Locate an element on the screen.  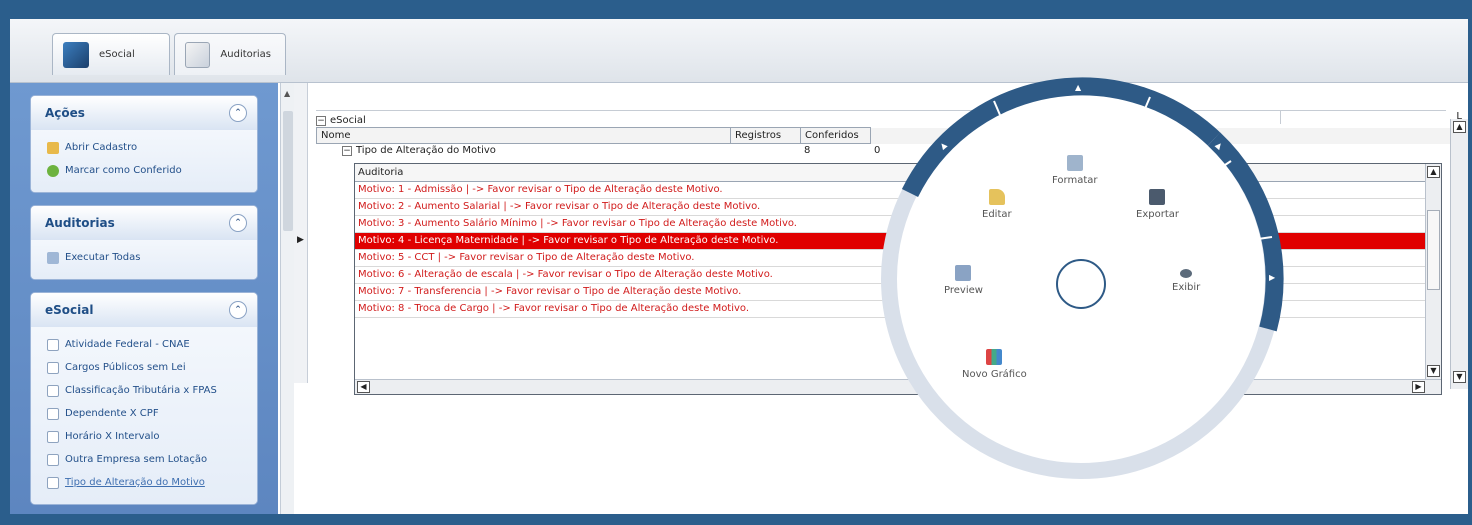
sidebar-item-abrir-cadastro: Abrir Cadastro is located at coordinates (146, 147).